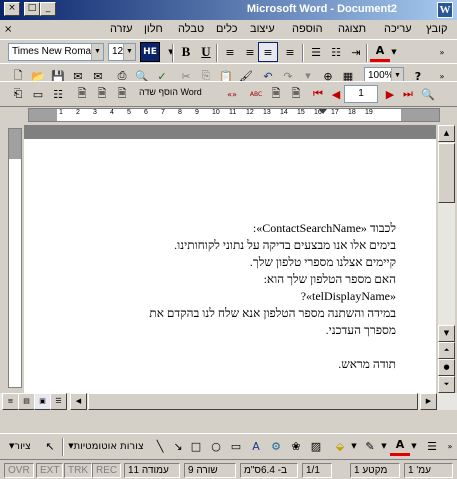  I want to click on numbering-icon: ☰, so click(316, 52).